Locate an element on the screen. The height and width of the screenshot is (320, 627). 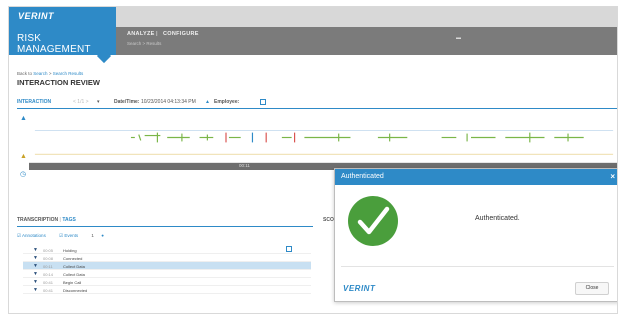
event-row: ▼ 00:14 Collect Data is located at coordinates (167, 274).